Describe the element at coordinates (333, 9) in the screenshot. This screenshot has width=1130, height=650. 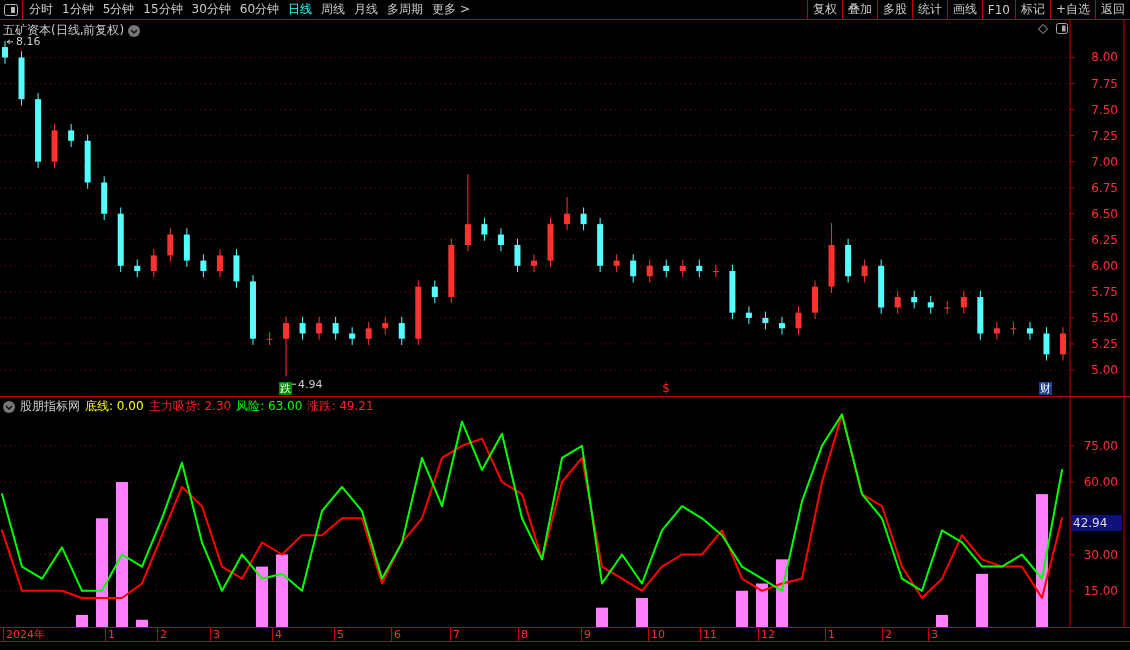
I see `period-tab: 周线` at that location.